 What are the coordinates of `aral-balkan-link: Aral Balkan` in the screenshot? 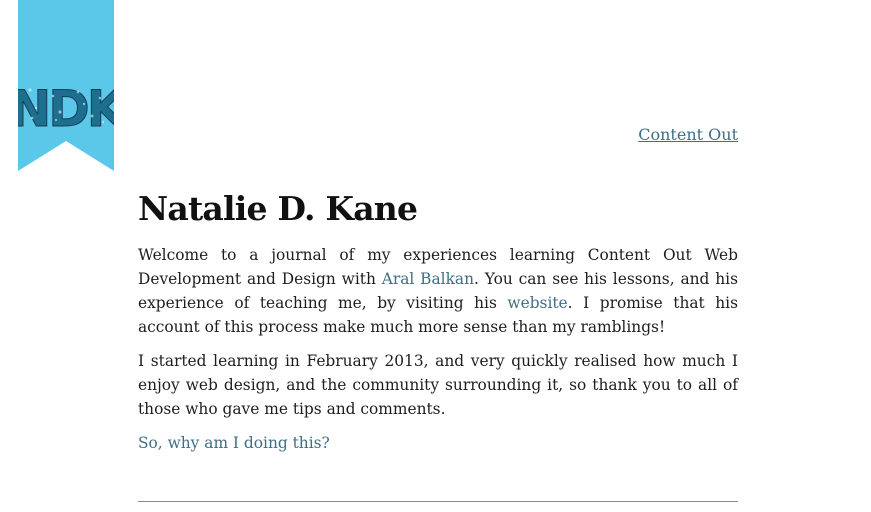 It's located at (428, 279).